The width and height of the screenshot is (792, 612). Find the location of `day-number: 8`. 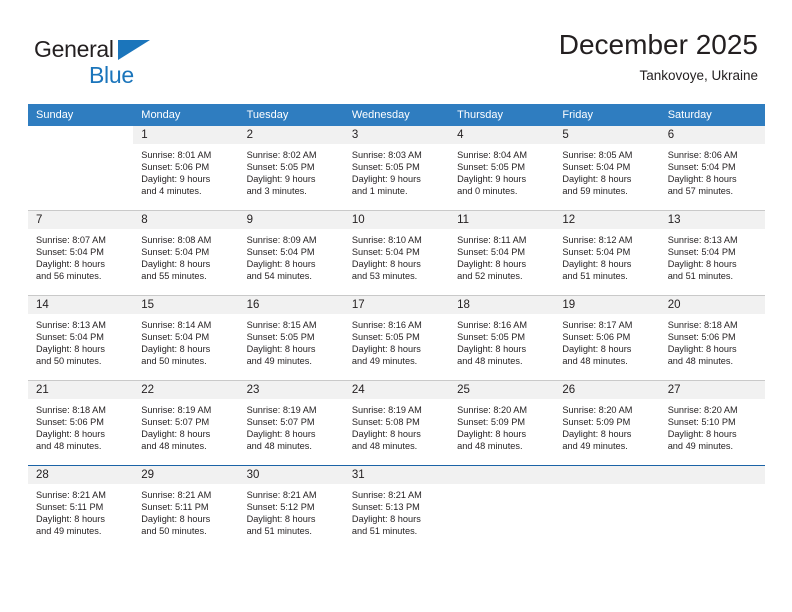

day-number: 8 is located at coordinates (186, 220).